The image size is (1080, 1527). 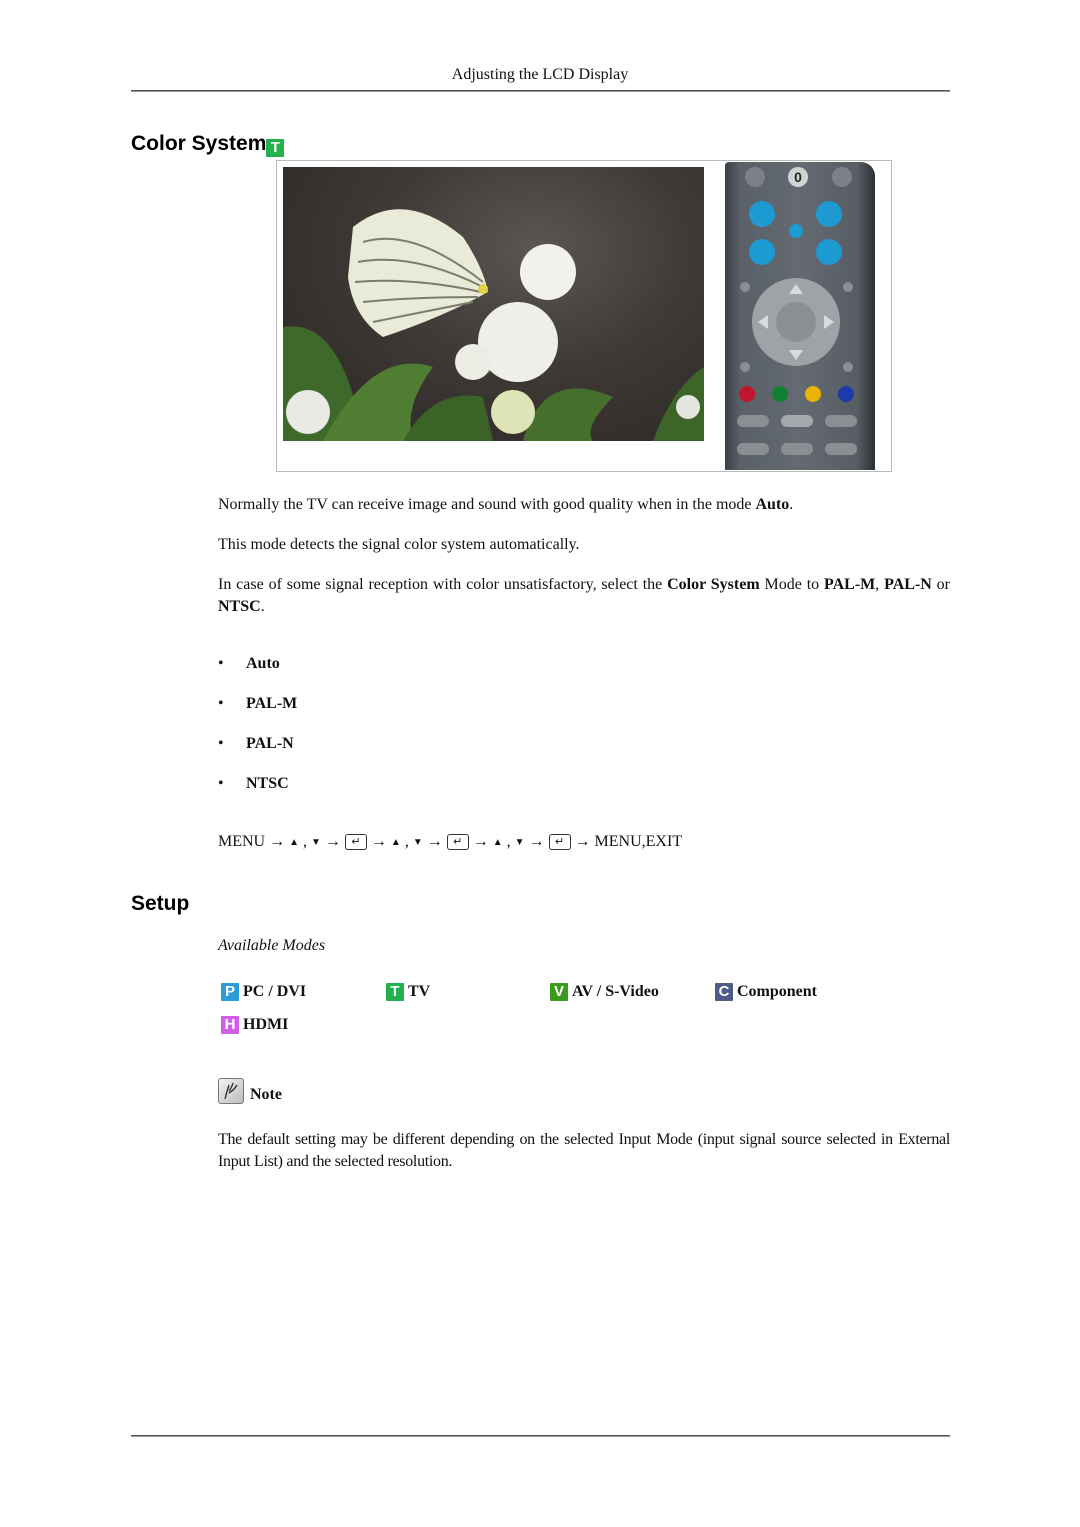 I want to click on p3-bold-color-system: Color System, so click(x=713, y=584).